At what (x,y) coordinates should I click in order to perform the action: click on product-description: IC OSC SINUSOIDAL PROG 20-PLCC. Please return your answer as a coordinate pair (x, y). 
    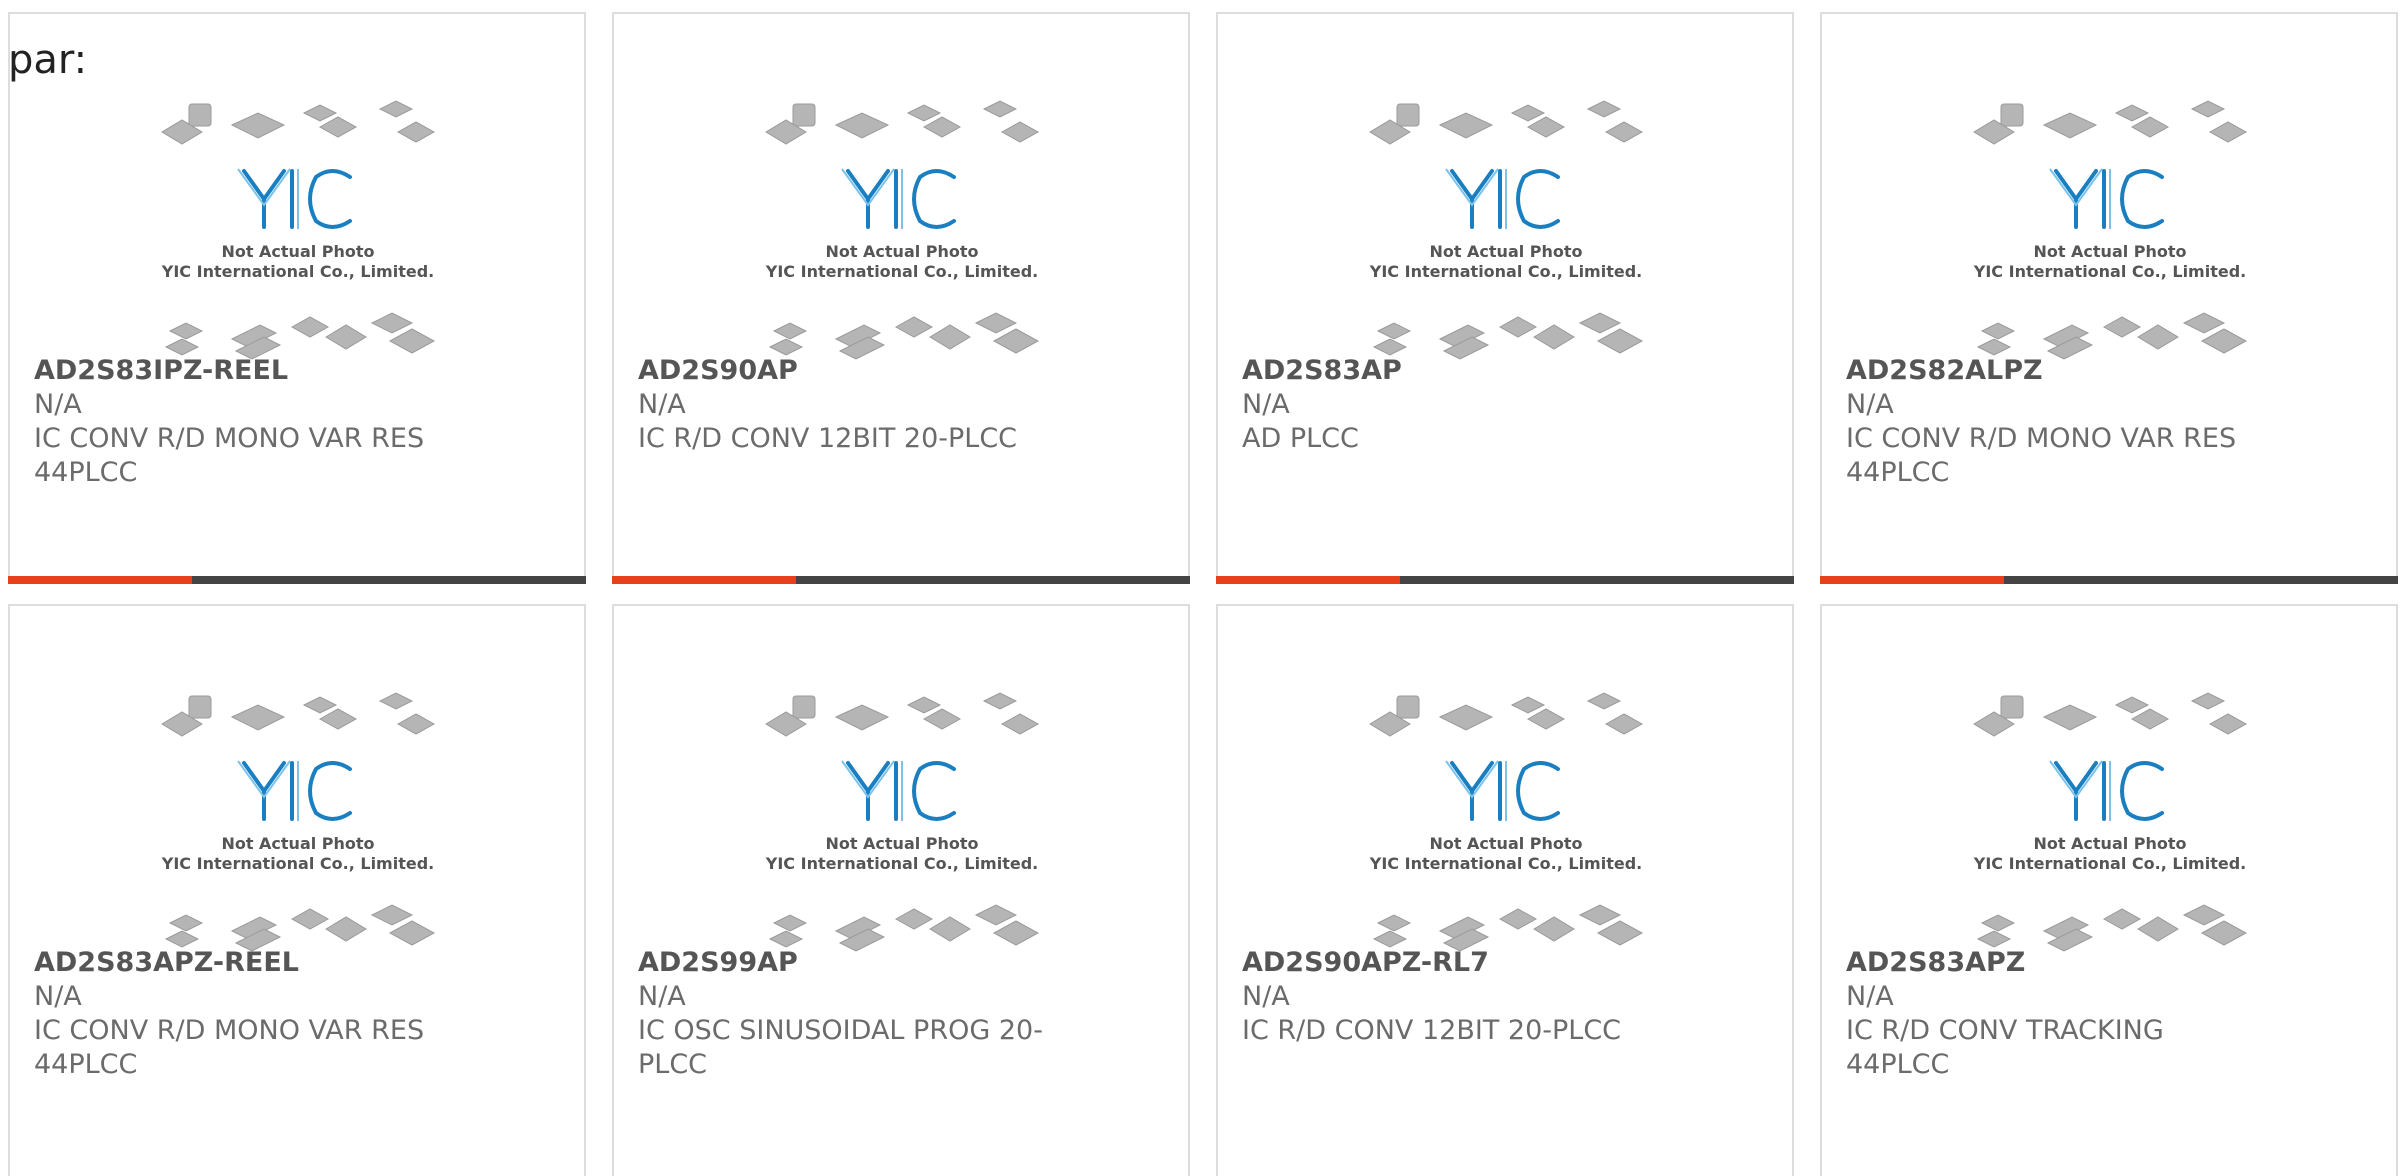
    Looking at the image, I should click on (840, 1047).